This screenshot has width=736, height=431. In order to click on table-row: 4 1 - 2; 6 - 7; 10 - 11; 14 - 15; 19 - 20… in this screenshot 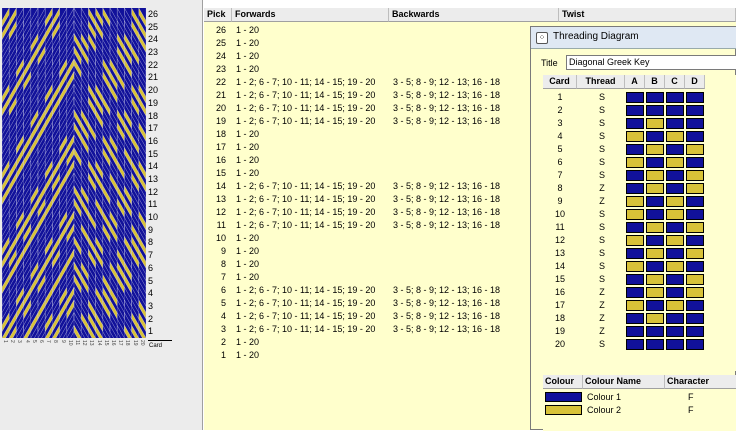, I will do `click(369, 316)`.